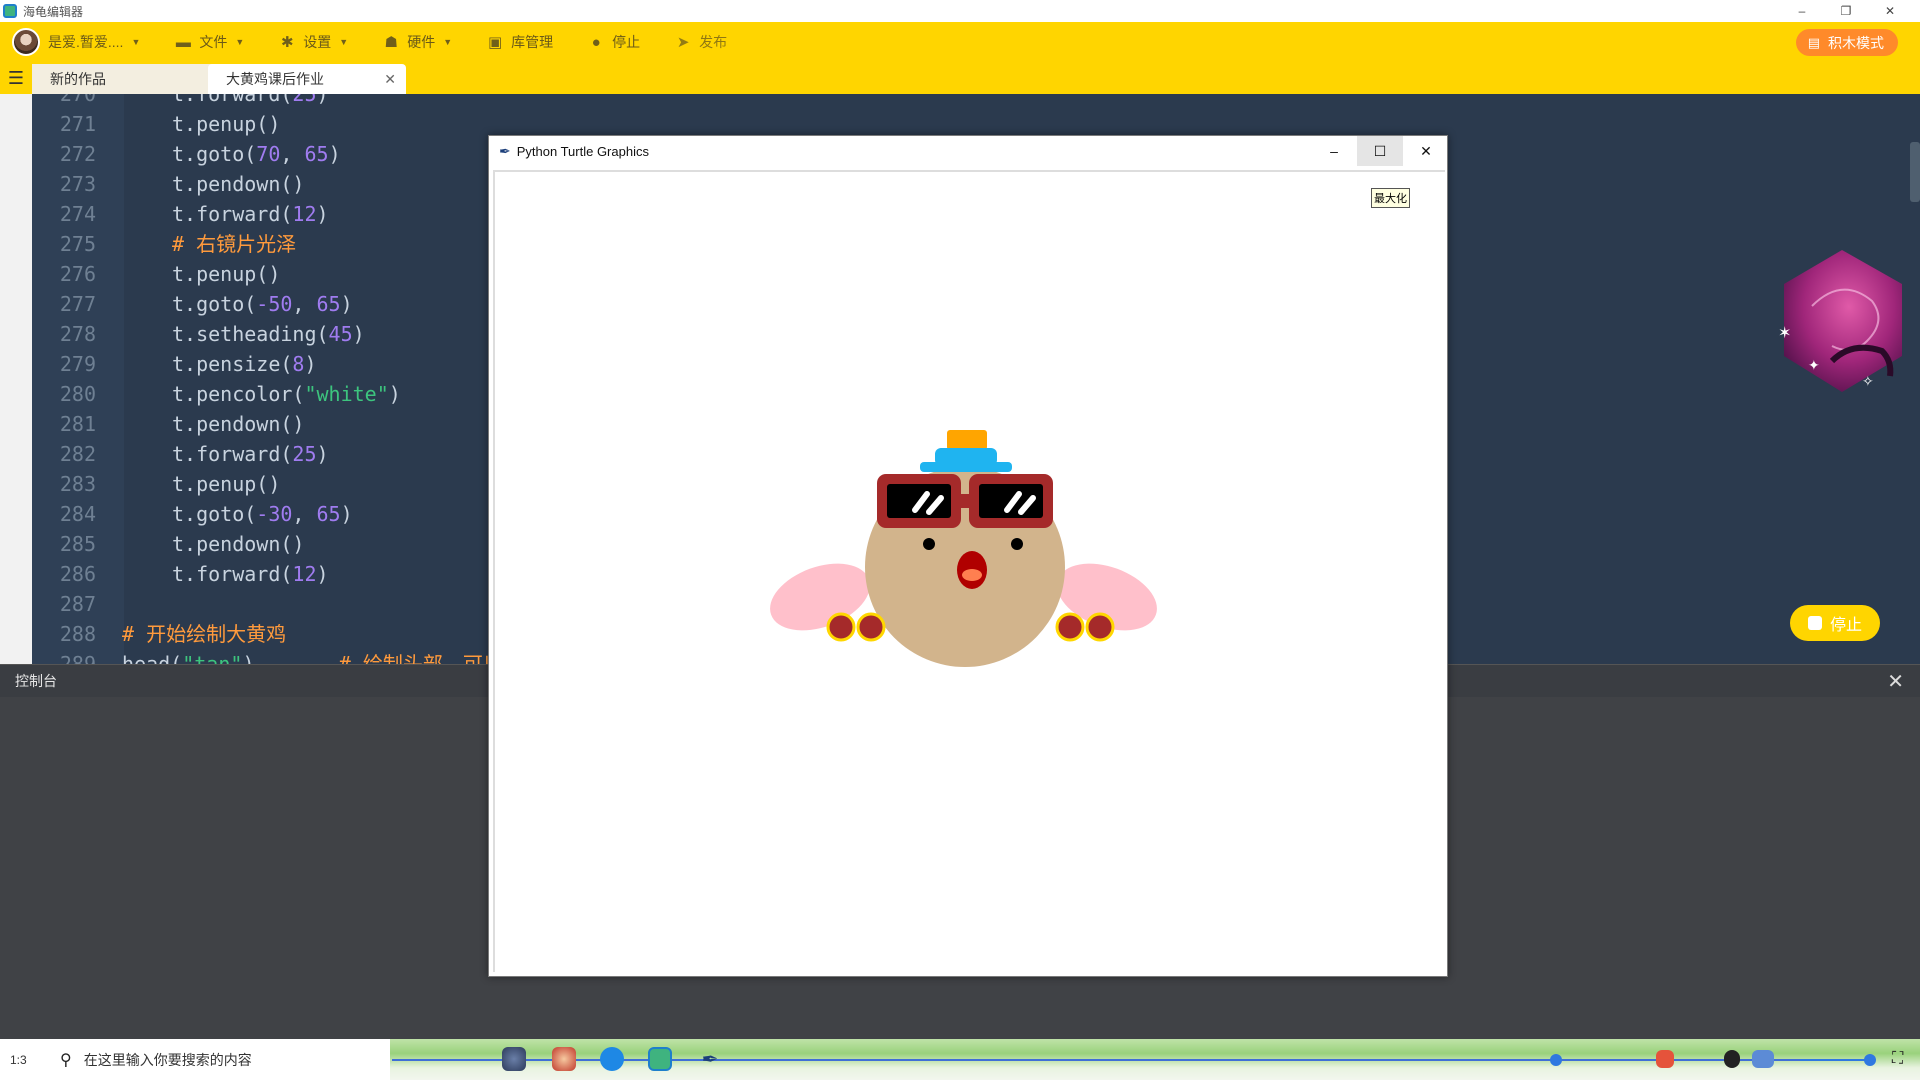 This screenshot has width=1920, height=1080. I want to click on taskbar-search-box: ⚲ 在这里输入你要搜索的内容, so click(219, 1059).